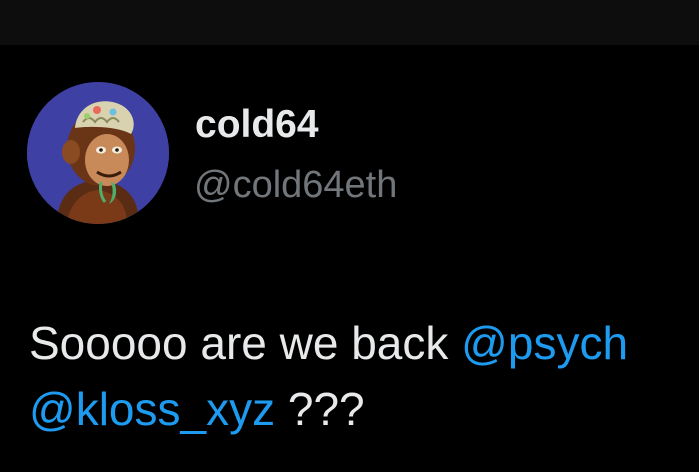  I want to click on mention-link-kloss: @kloss_xyz, so click(152, 409).